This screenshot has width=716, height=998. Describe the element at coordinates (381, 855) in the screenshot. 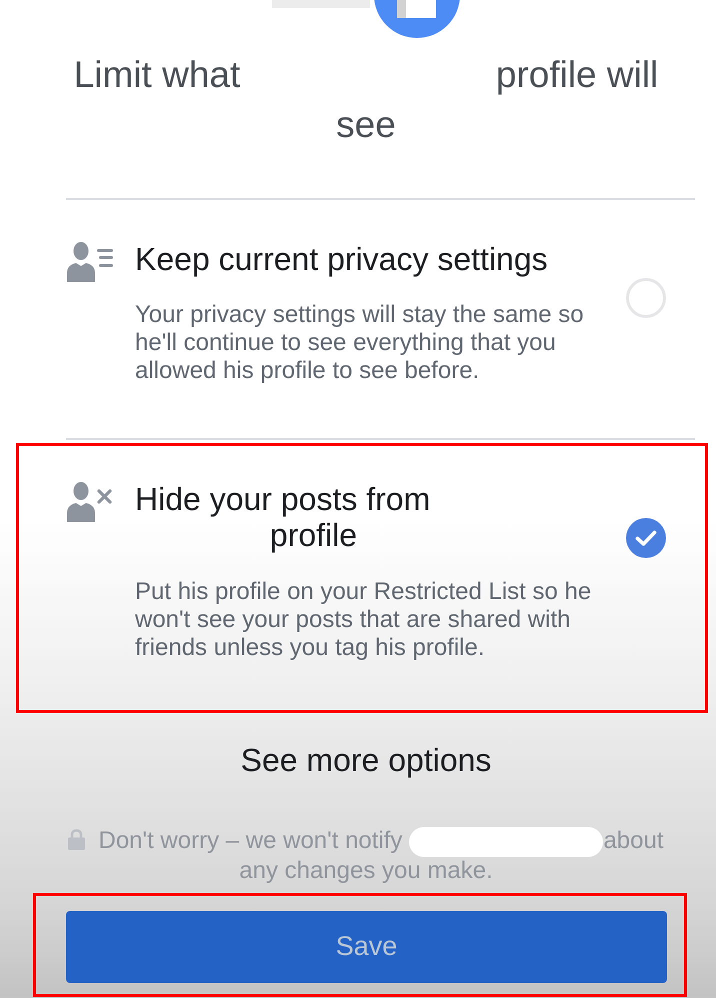

I see `privacy-notice: Don't worry – we won't notify about any changes you make.` at that location.